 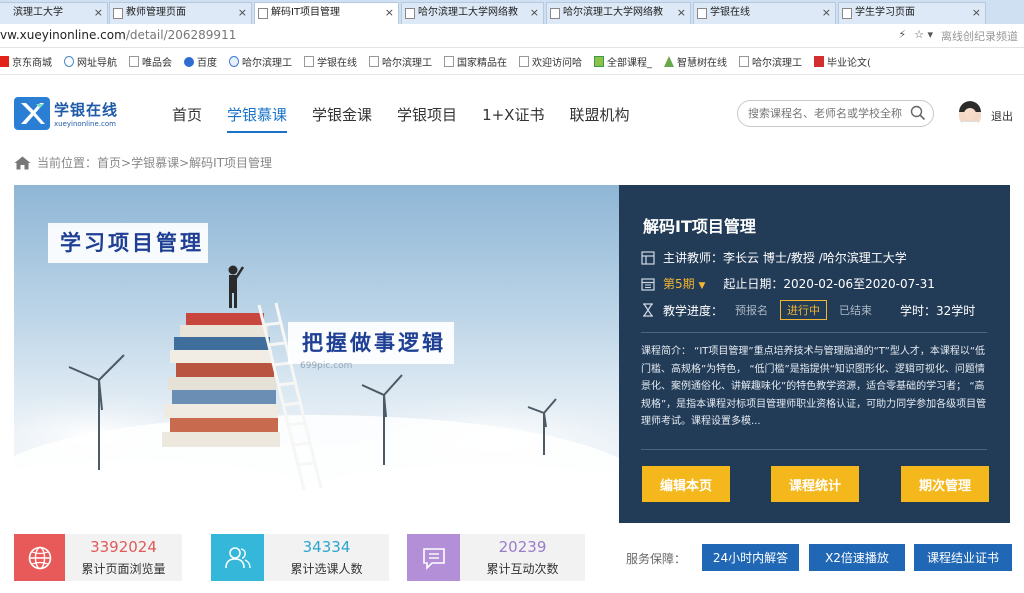 I want to click on bookmark-item: 国家精品在, so click(x=475, y=61).